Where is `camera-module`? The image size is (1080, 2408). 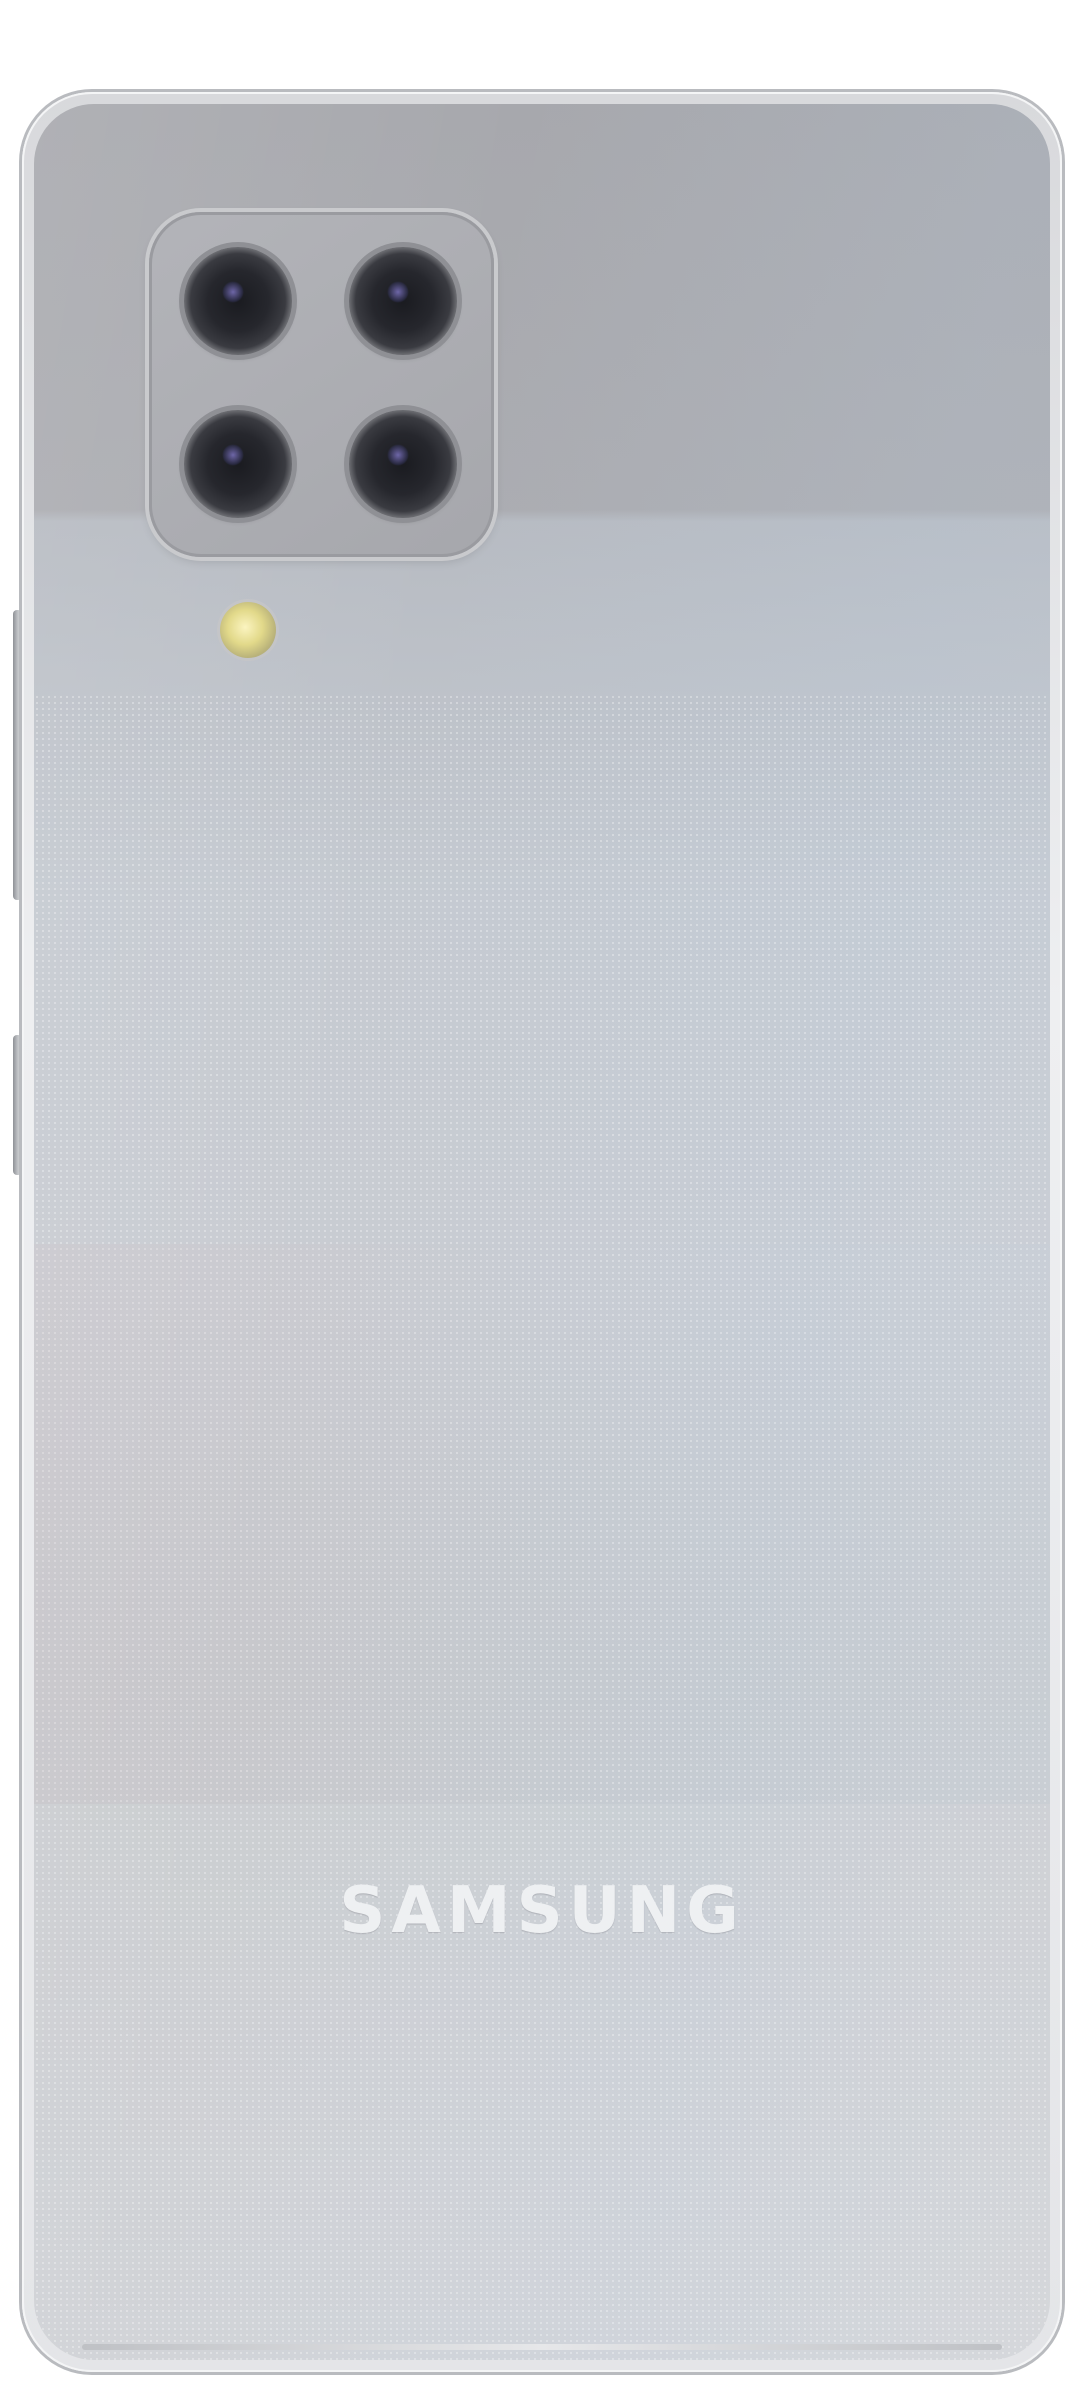 camera-module is located at coordinates (321, 384).